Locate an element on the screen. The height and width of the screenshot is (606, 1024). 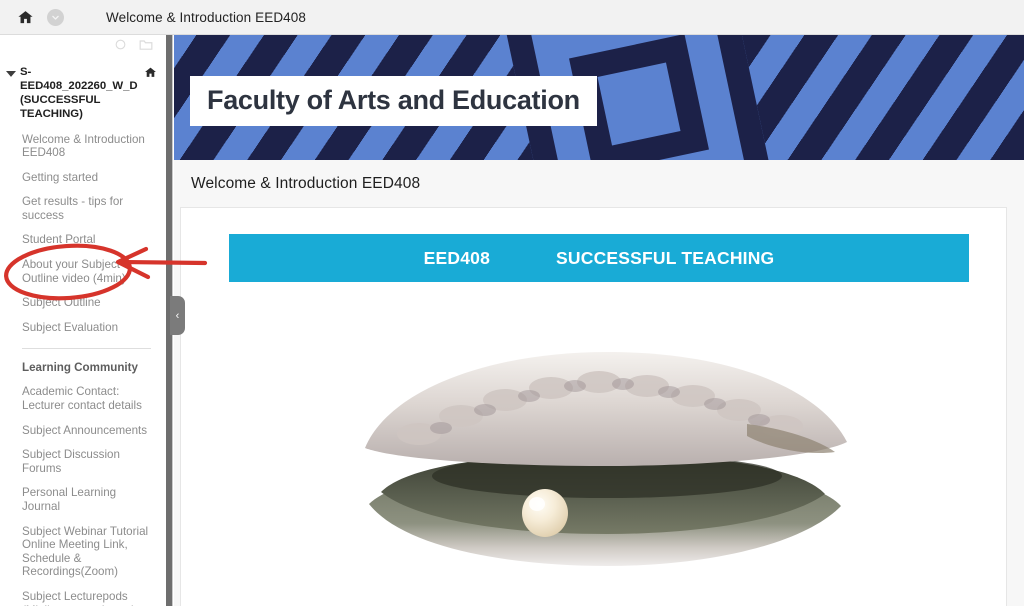
course-title-bar: EED408 SUCCESSFUL TEACHING is located at coordinates (599, 258).